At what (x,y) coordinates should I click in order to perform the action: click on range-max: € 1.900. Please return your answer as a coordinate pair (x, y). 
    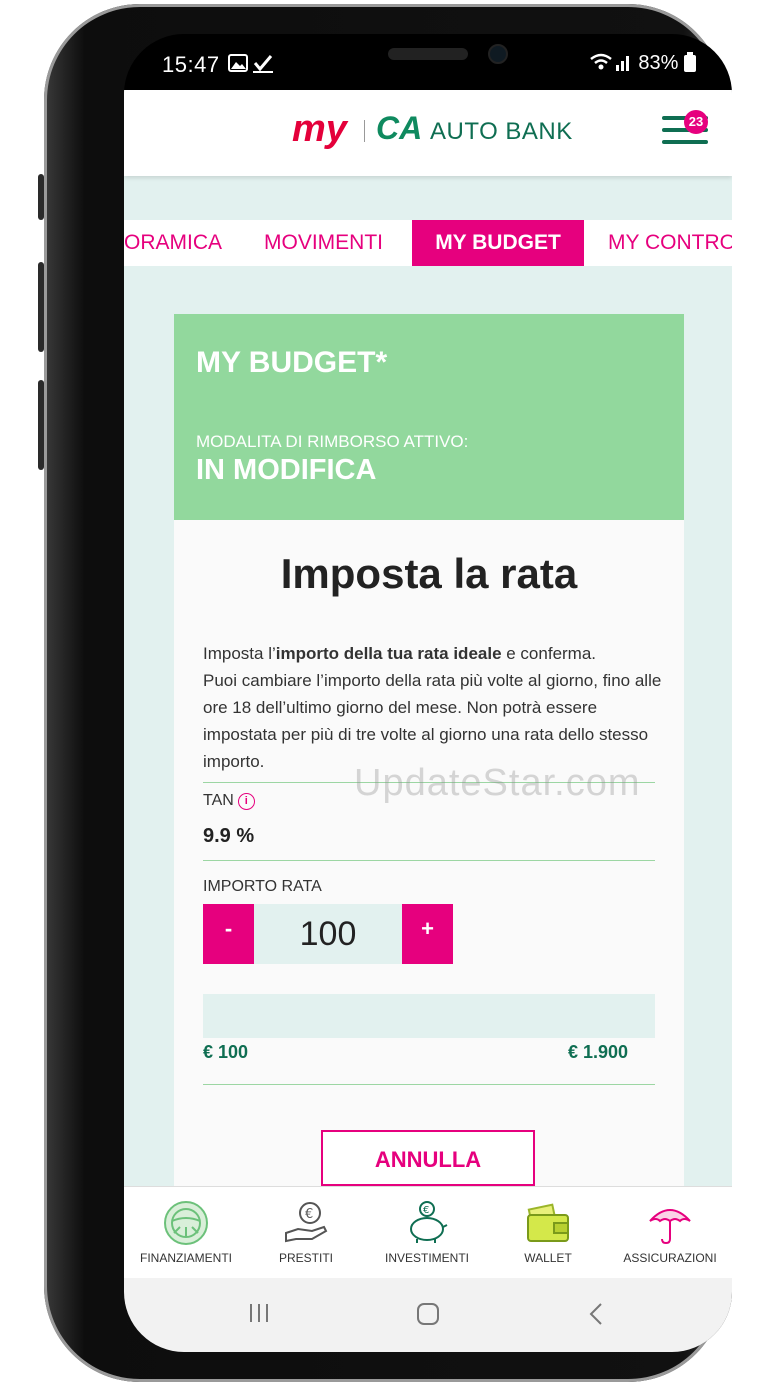
    Looking at the image, I should click on (598, 1052).